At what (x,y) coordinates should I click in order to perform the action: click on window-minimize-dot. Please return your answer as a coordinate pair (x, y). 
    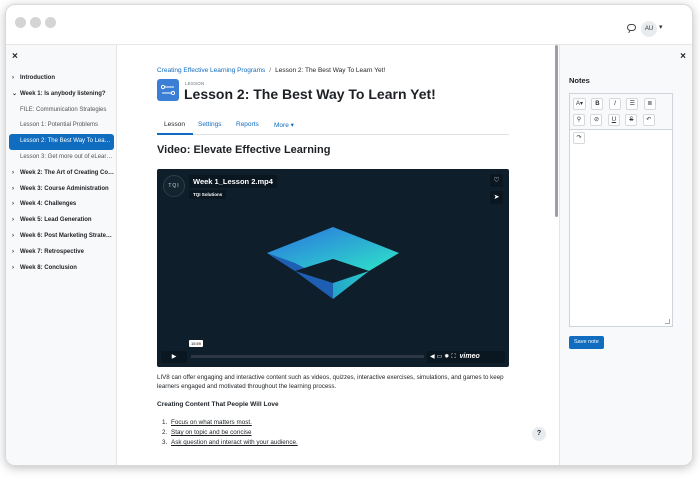
    Looking at the image, I should click on (35, 22).